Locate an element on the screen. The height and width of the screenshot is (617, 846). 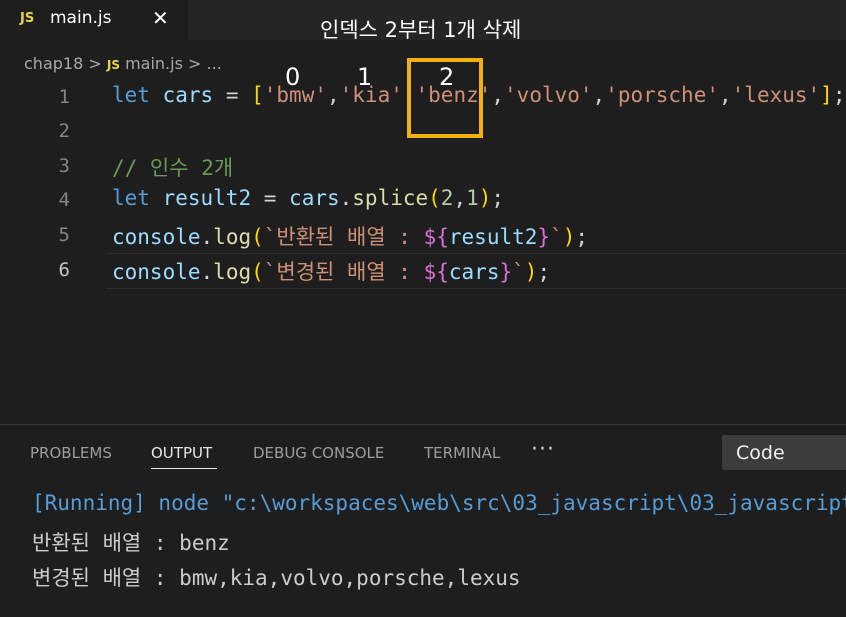
breadcrumb-folder: chap18 is located at coordinates (53, 63).